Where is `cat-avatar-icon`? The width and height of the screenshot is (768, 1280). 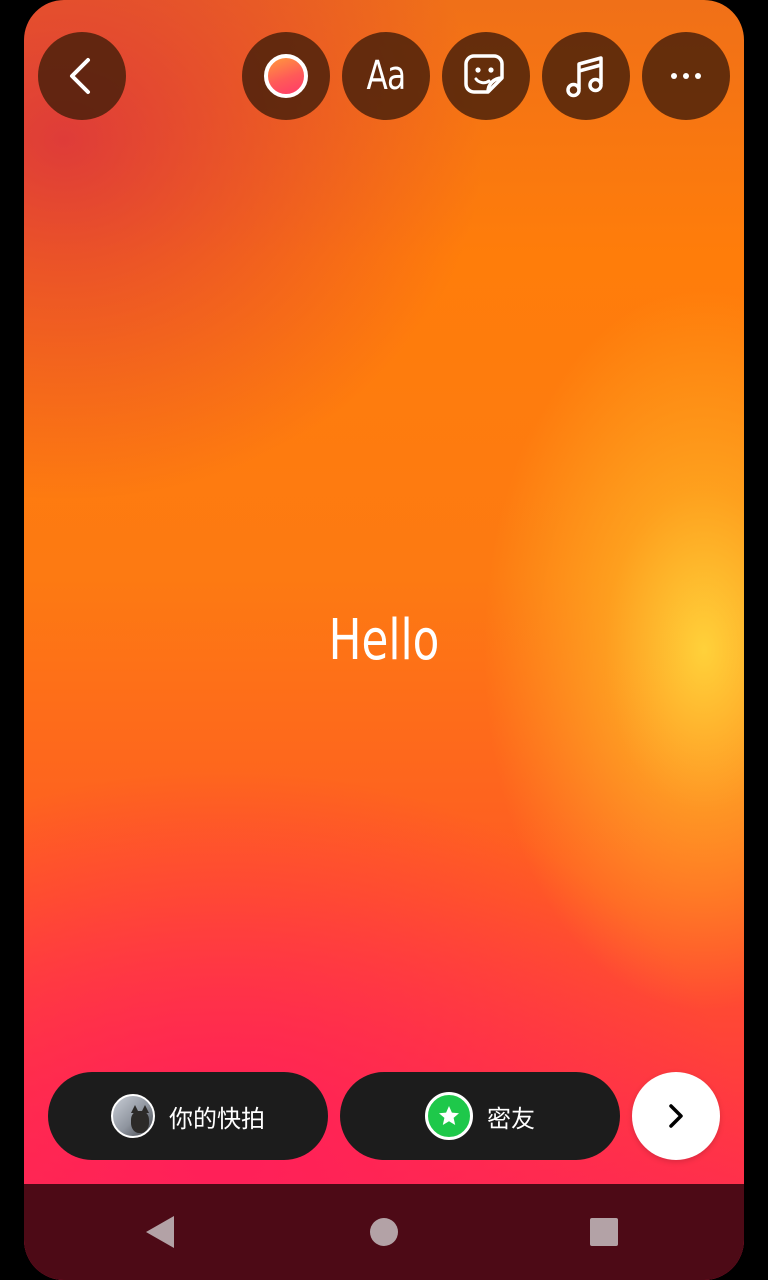 cat-avatar-icon is located at coordinates (140, 1119).